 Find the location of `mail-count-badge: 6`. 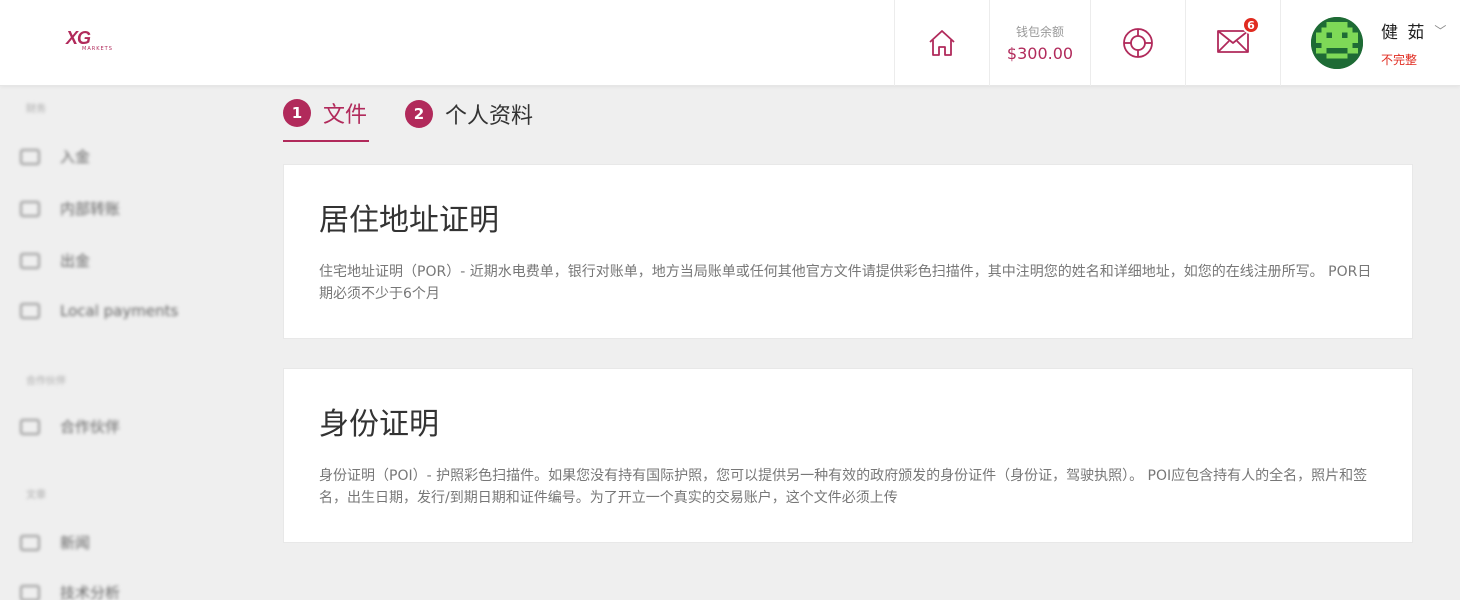

mail-count-badge: 6 is located at coordinates (1251, 25).